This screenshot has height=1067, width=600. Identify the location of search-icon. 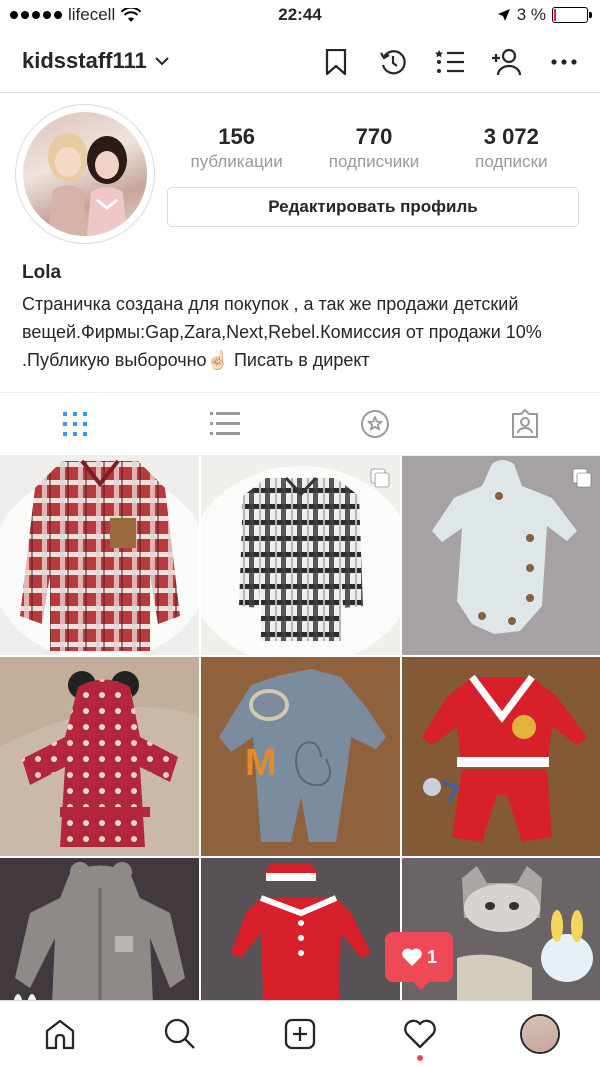
(179, 1033).